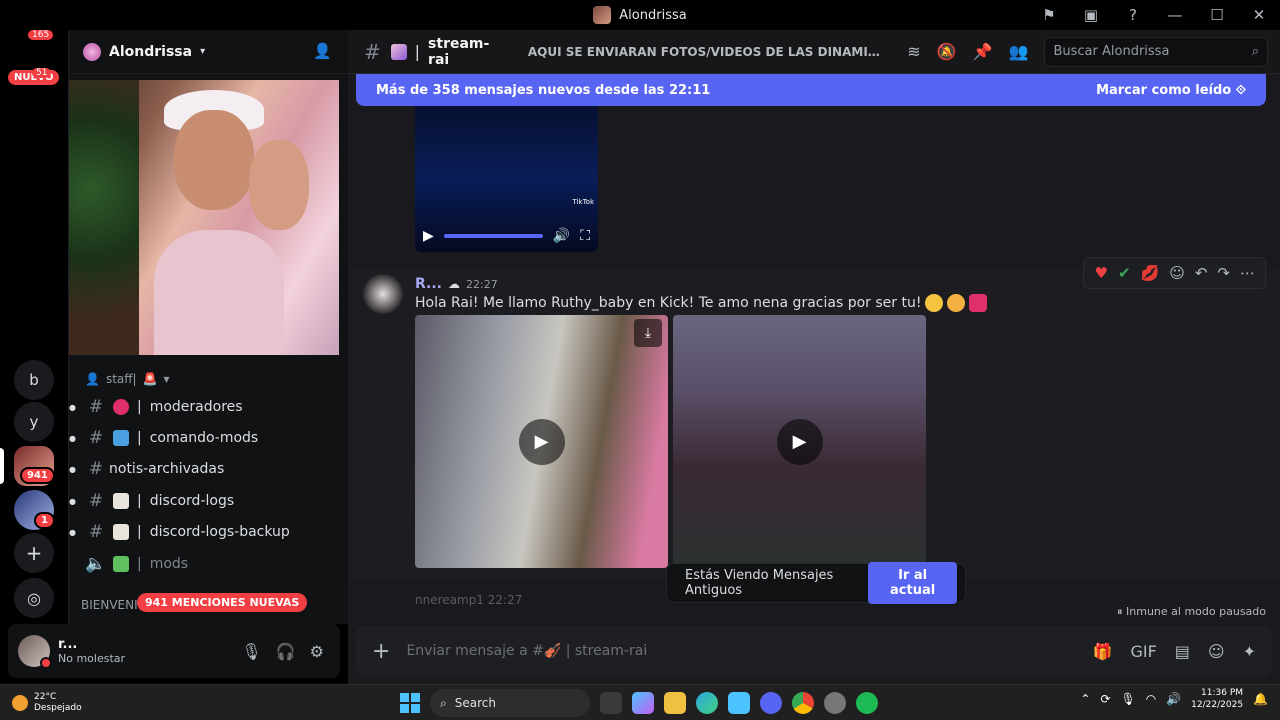 Image resolution: width=1280 pixels, height=720 pixels. Describe the element at coordinates (1259, 15) in the screenshot. I see `close-icon: ✕` at that location.